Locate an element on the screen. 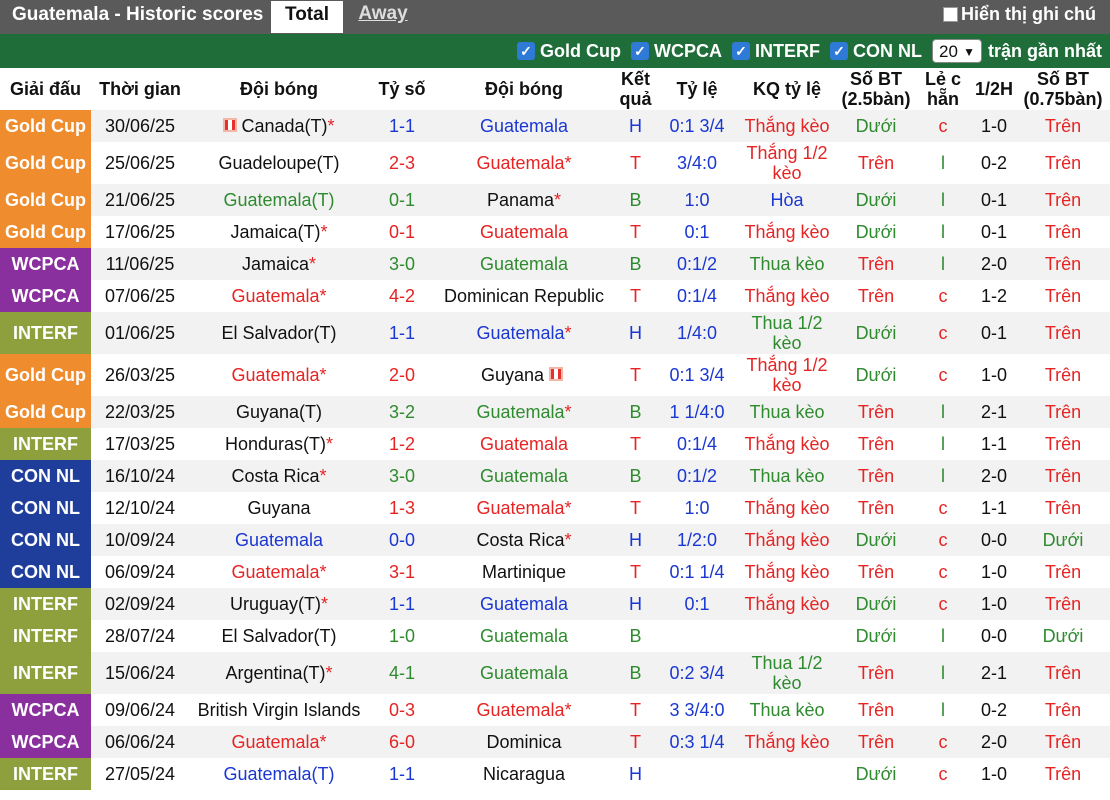 Image resolution: width=1110 pixels, height=800 pixels. away-team-cell: Dominica is located at coordinates (524, 742).